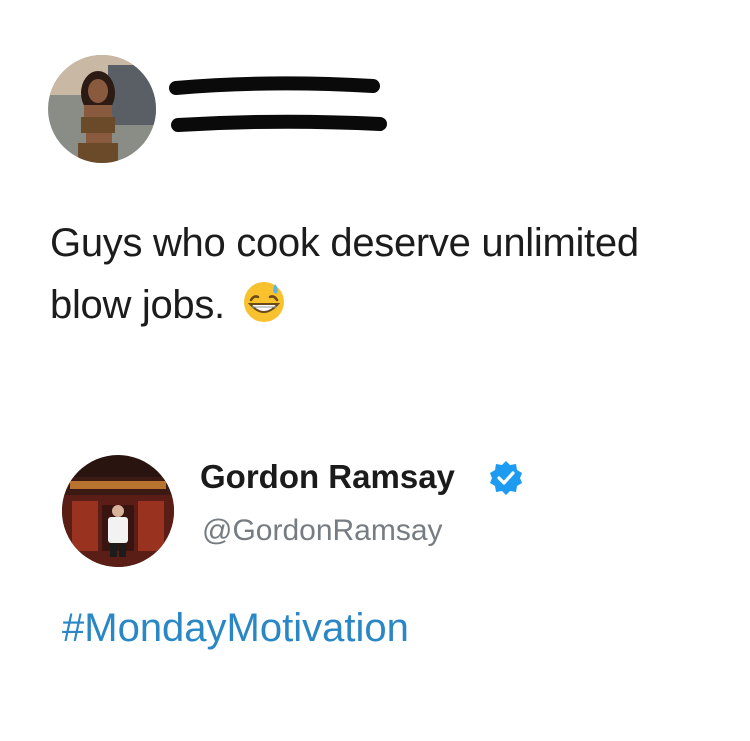  I want to click on tweet-text-line1: Guys who cook deserve unlimited, so click(344, 243).